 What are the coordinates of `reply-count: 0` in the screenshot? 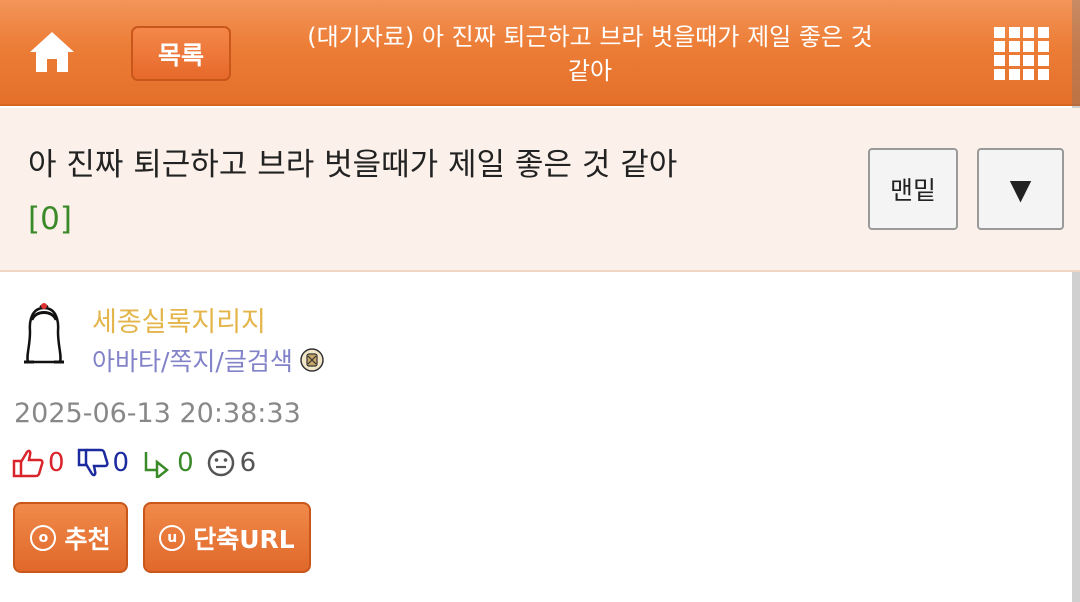 It's located at (185, 463).